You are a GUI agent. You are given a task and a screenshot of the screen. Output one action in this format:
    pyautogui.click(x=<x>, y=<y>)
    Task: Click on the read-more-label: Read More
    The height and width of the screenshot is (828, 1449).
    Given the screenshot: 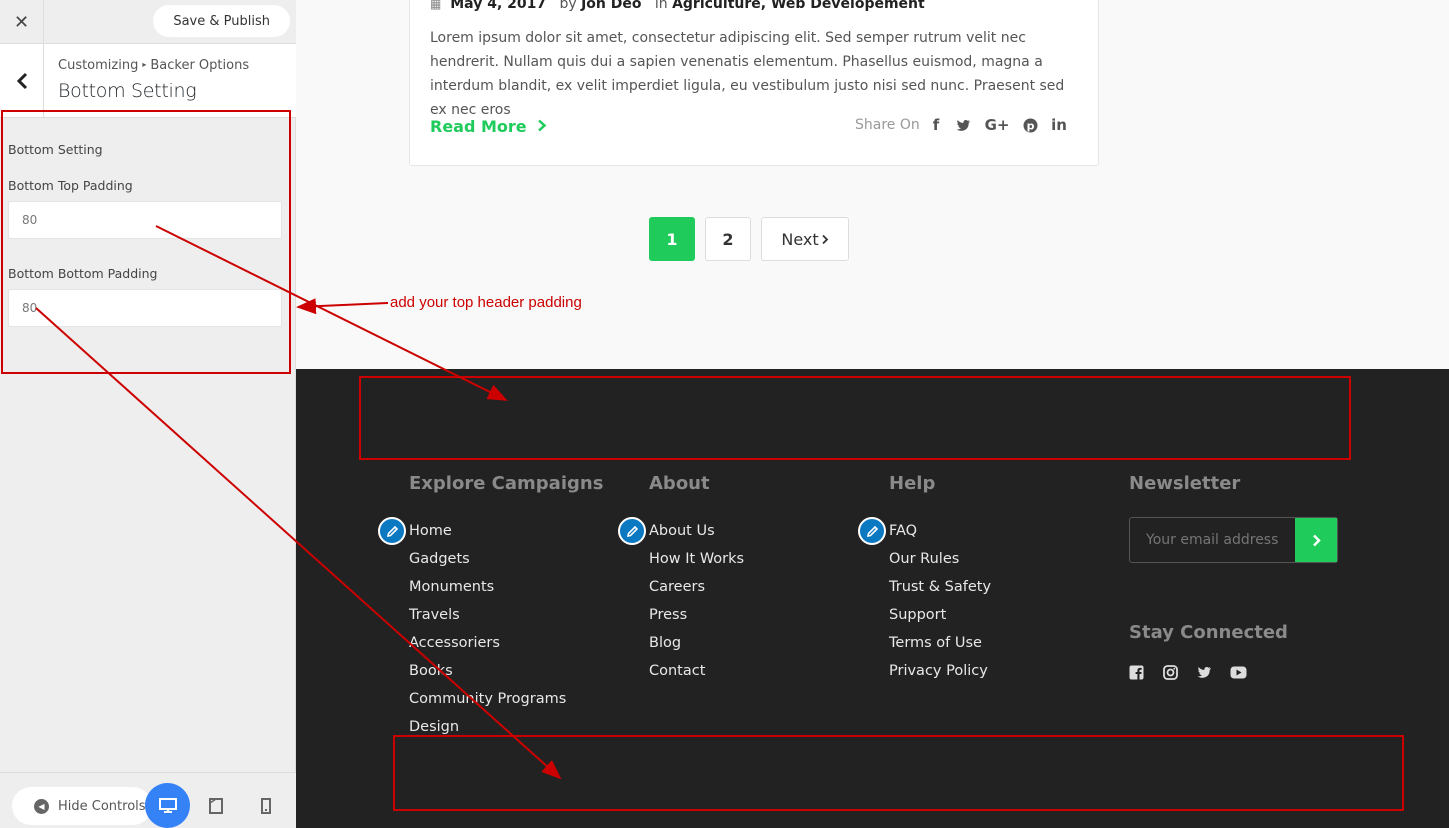 What is the action you would take?
    pyautogui.click(x=478, y=126)
    